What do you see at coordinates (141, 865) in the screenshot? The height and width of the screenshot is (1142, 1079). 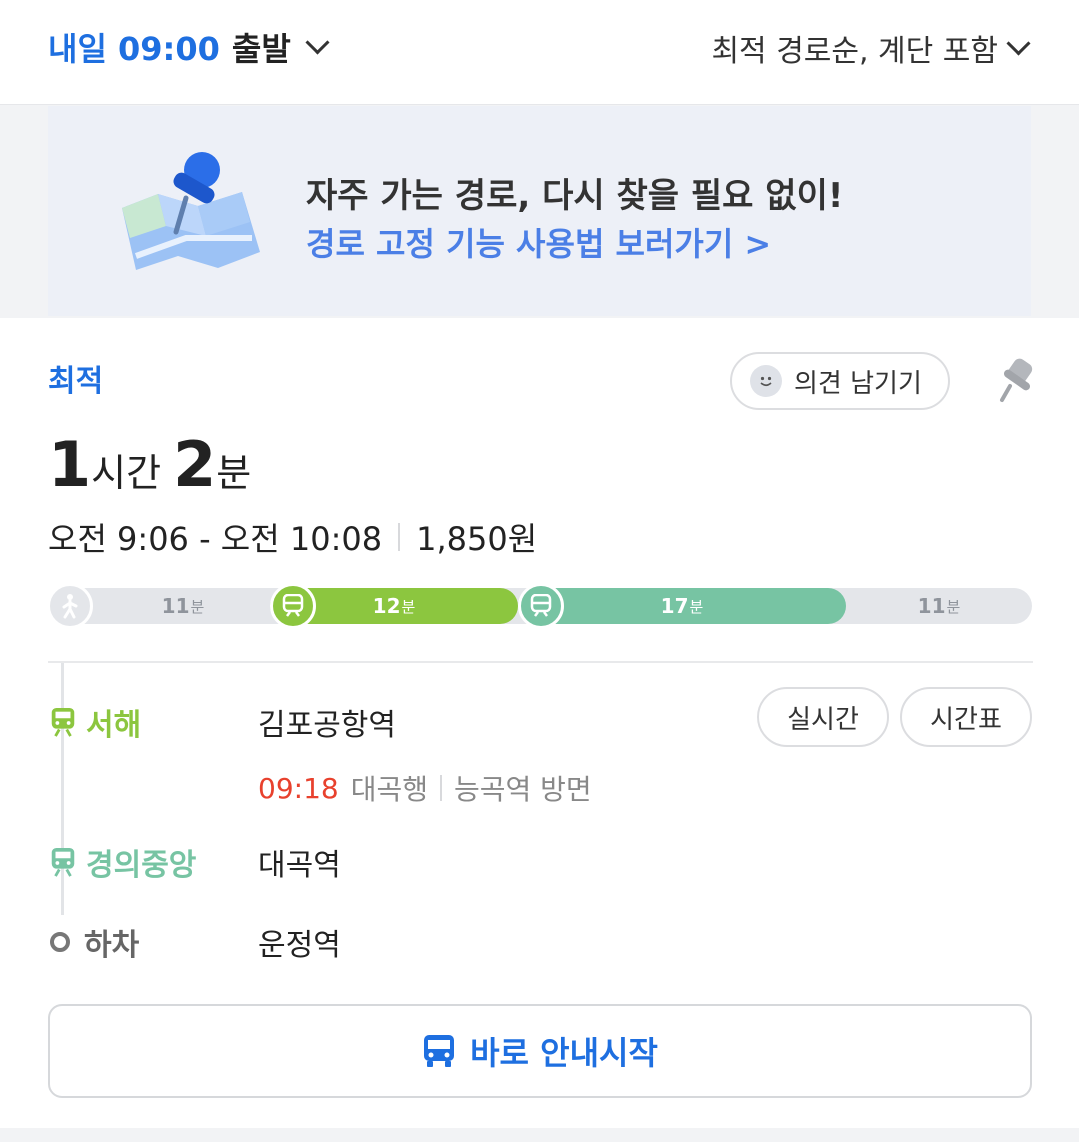 I see `line-name: 경의중앙` at bounding box center [141, 865].